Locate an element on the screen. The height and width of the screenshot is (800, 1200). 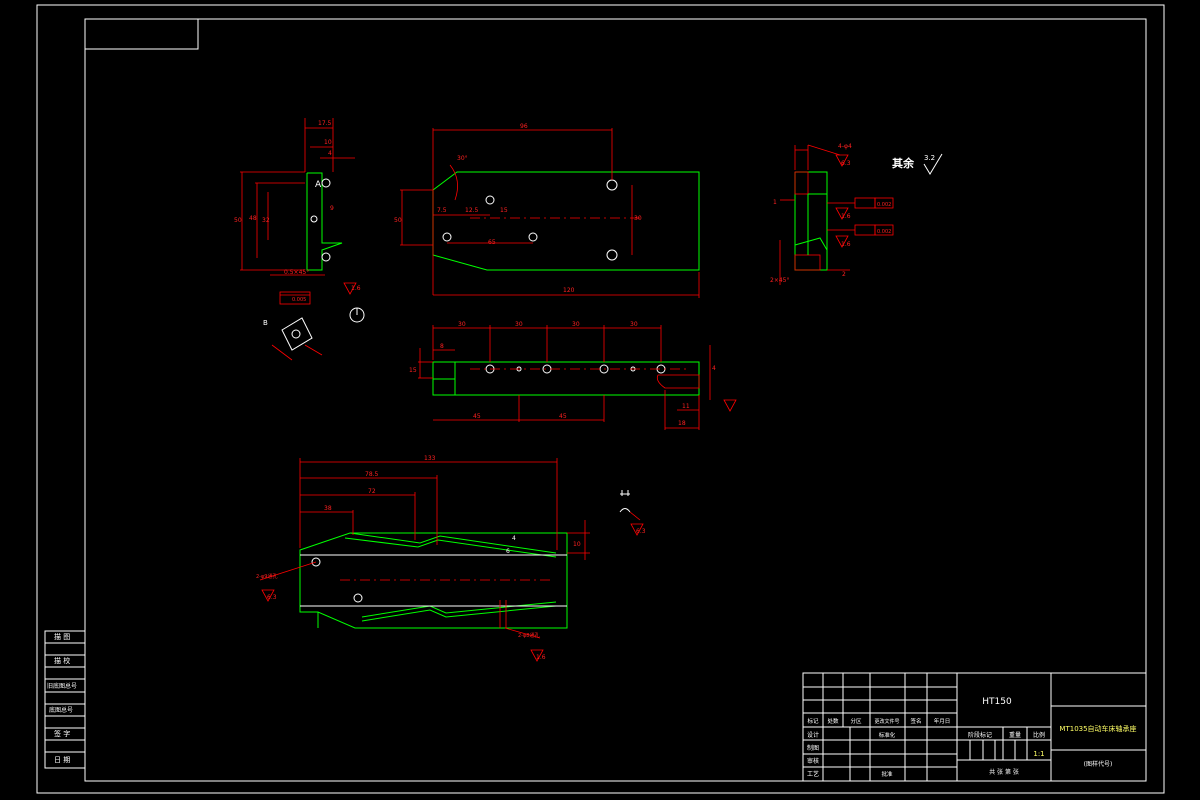
perp-tol-text: 0.005 is located at coordinates (299, 300).